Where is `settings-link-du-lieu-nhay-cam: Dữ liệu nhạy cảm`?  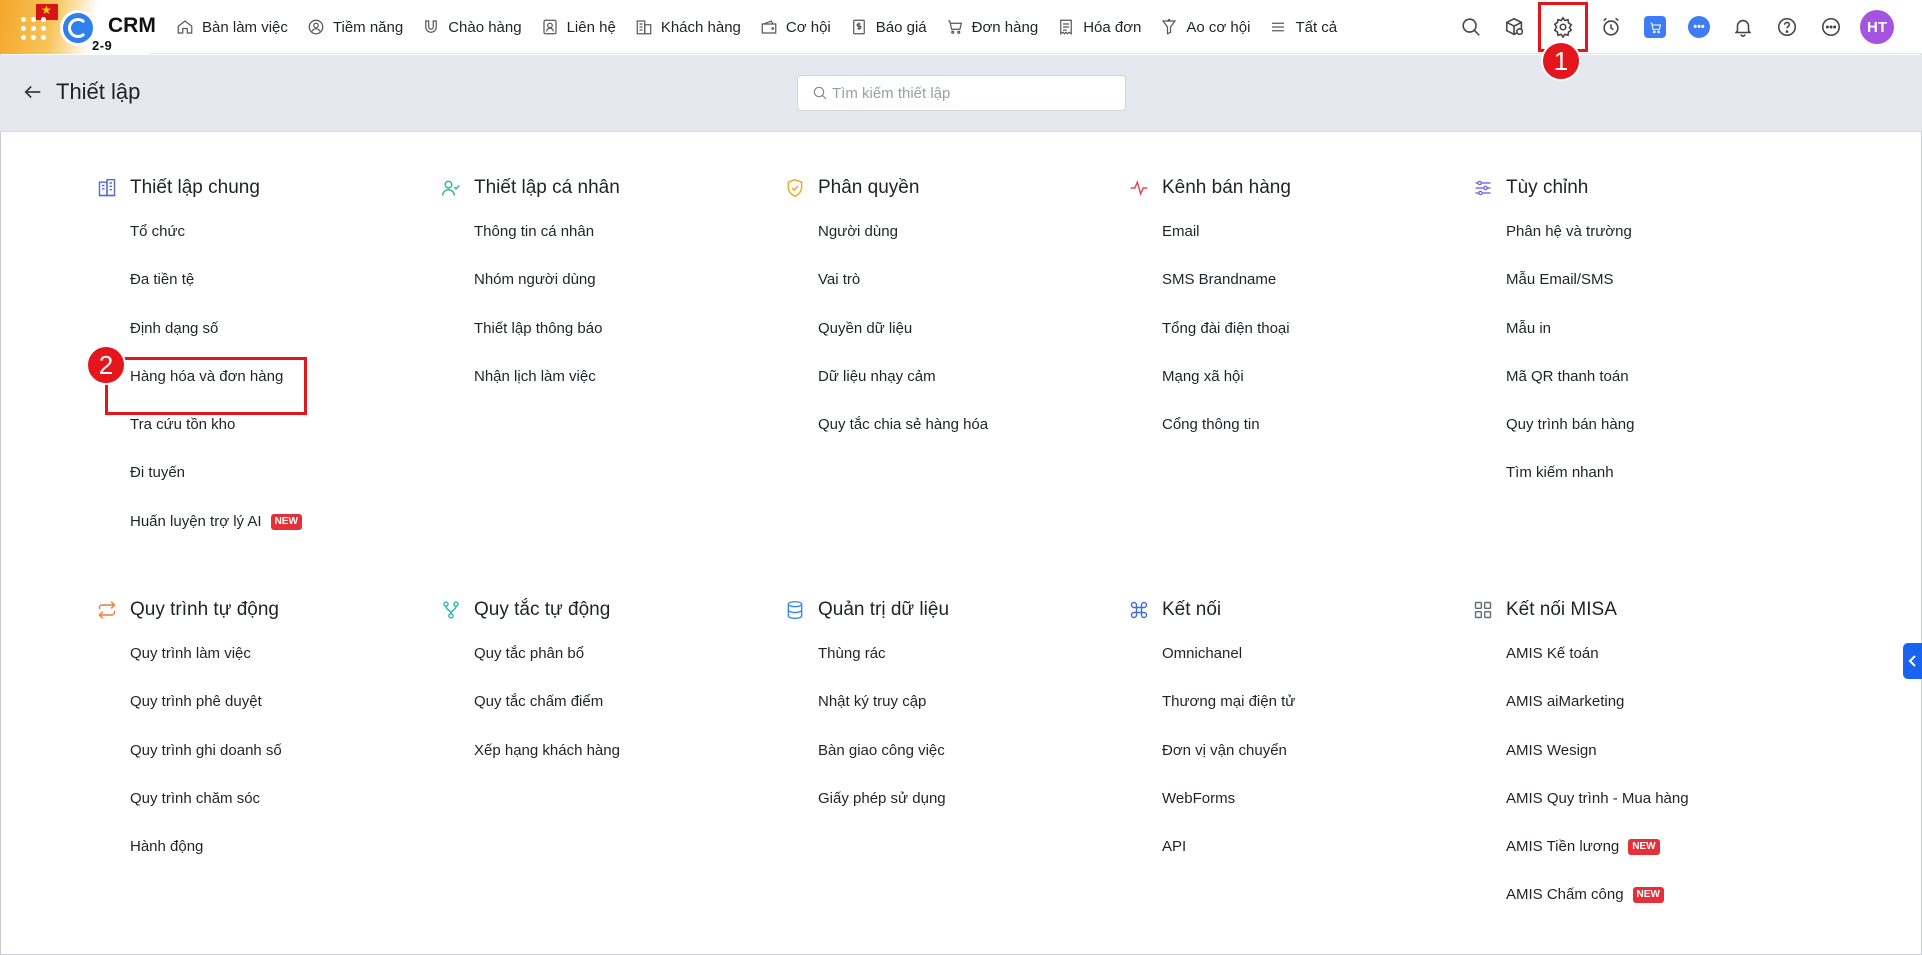 settings-link-du-lieu-nhay-cam: Dữ liệu nhạy cảm is located at coordinates (966, 392).